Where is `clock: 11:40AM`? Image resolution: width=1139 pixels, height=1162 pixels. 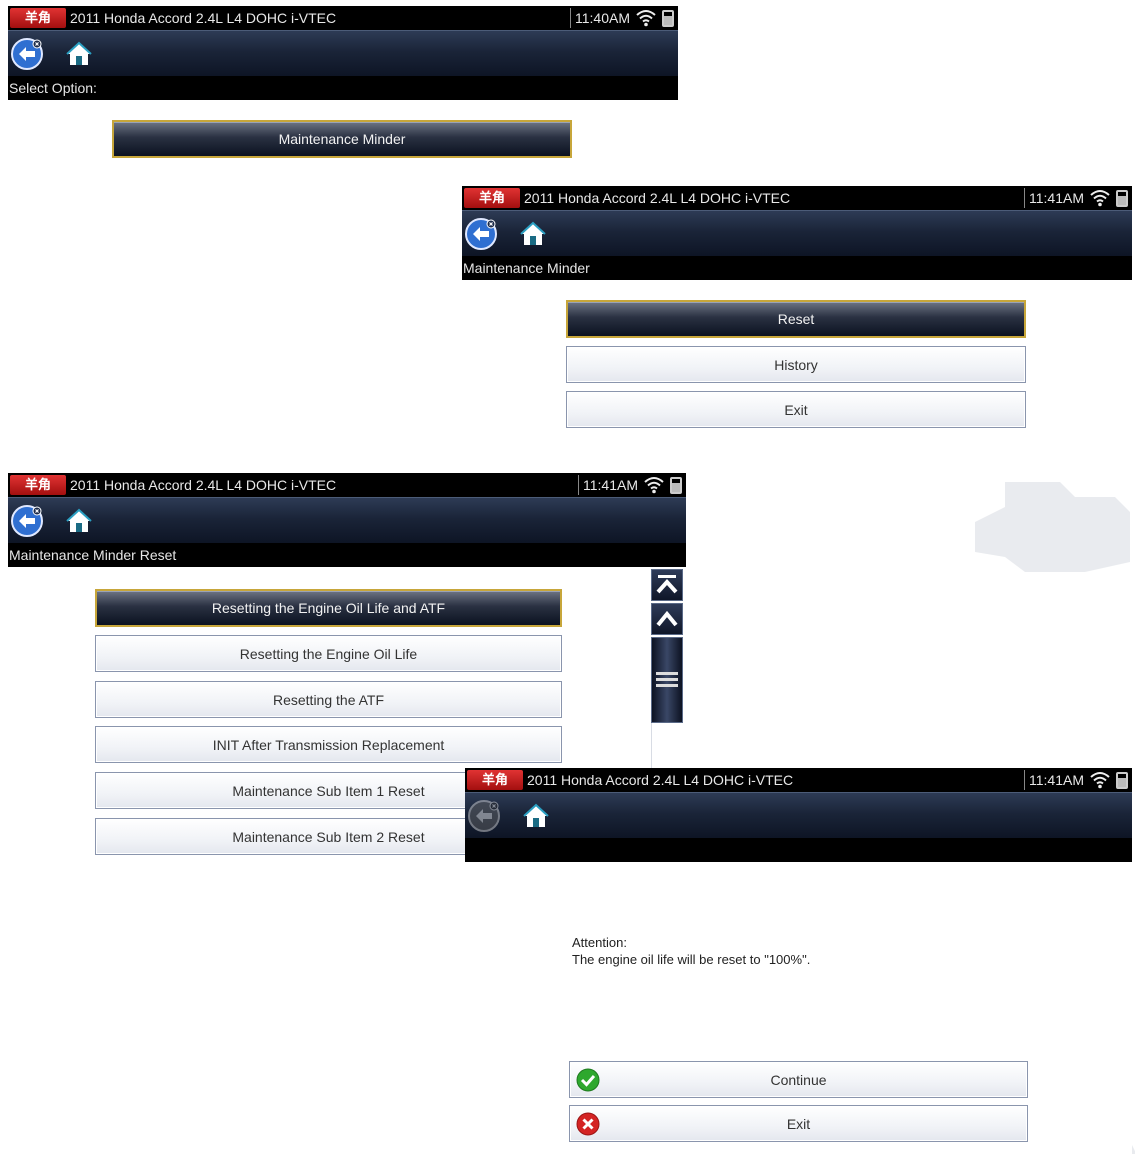
clock: 11:40AM is located at coordinates (603, 18).